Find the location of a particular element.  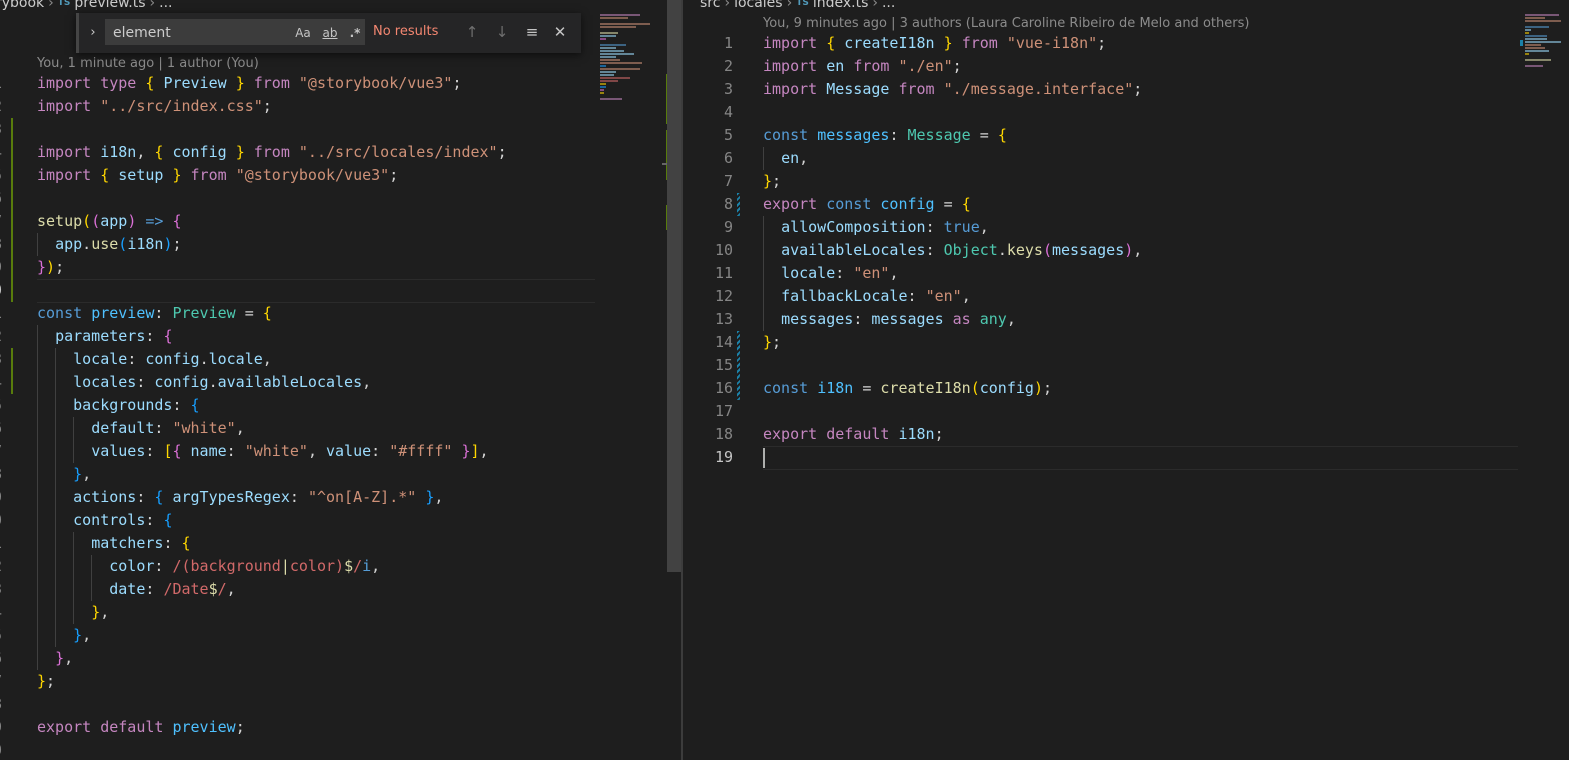

whole-word-icon: ab is located at coordinates (330, 33).